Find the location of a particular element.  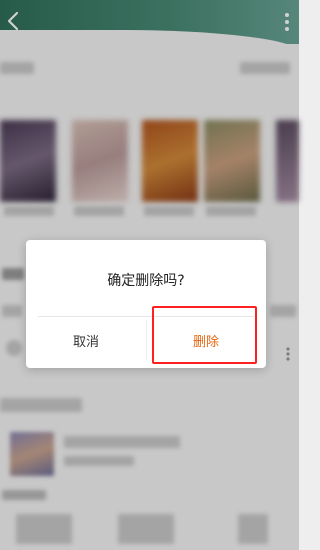

dialog-title: 确定删除吗? is located at coordinates (146, 281).